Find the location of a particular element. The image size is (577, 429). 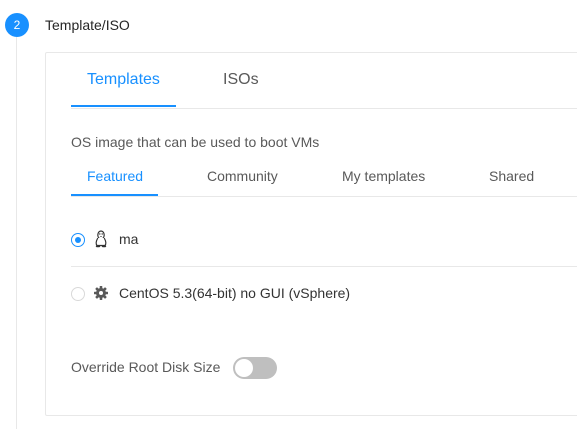

tab-my-templates: My templates is located at coordinates (383, 176).